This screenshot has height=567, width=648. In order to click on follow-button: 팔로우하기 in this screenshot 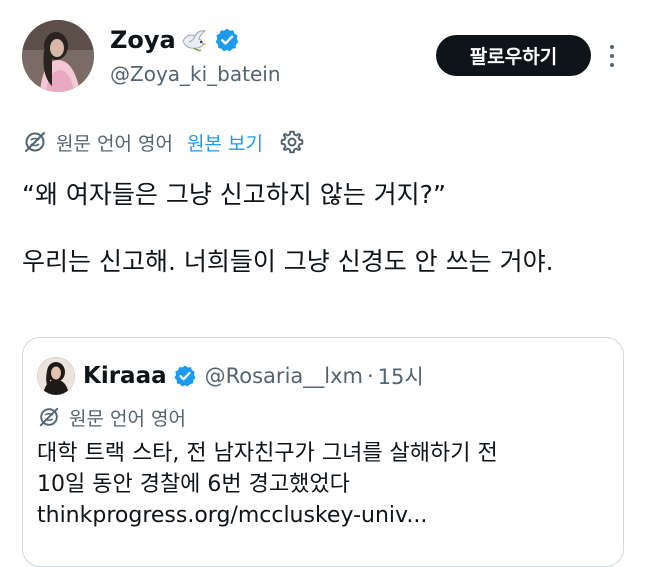, I will do `click(513, 55)`.